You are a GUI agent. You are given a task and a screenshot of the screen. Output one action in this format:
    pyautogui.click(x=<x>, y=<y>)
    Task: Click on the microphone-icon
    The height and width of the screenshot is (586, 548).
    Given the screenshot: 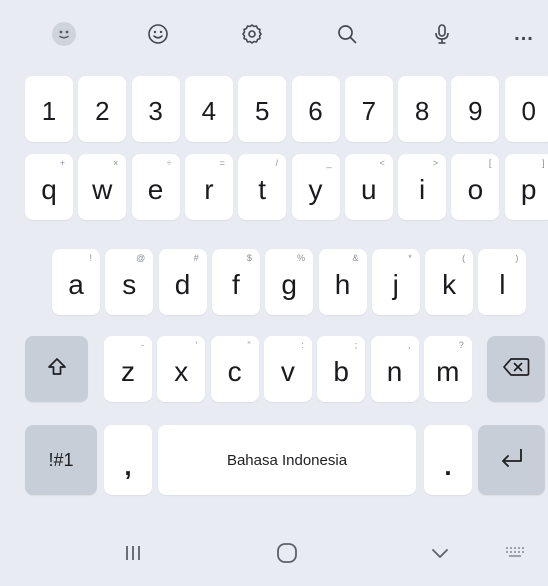 What is the action you would take?
    pyautogui.click(x=442, y=34)
    